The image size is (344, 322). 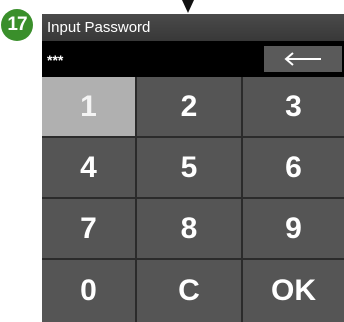 What do you see at coordinates (89, 168) in the screenshot?
I see `key-4-button: 4` at bounding box center [89, 168].